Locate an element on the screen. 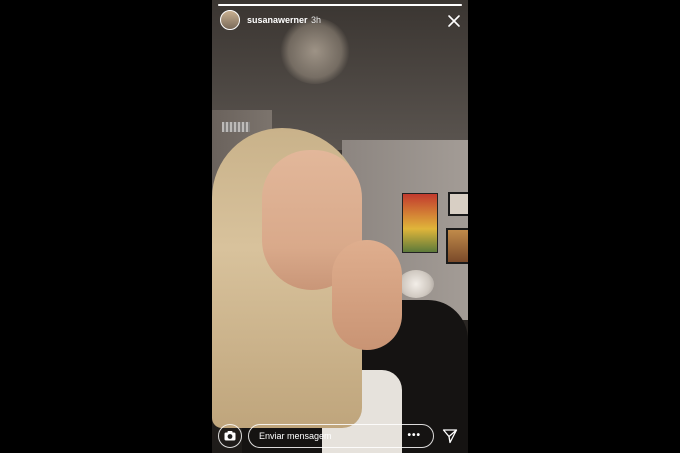  person-hand is located at coordinates (367, 295).